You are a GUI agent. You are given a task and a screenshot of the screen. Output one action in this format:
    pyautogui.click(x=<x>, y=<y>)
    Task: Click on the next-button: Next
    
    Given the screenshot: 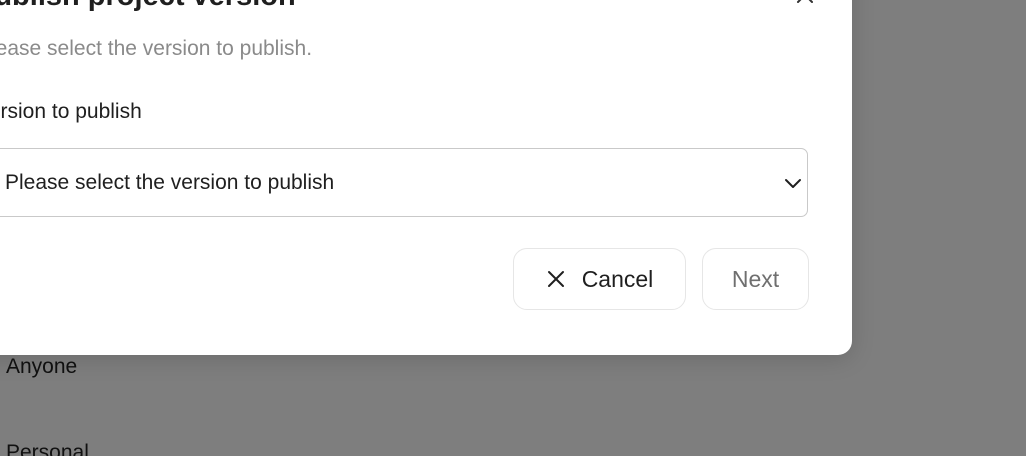 What is the action you would take?
    pyautogui.click(x=755, y=279)
    